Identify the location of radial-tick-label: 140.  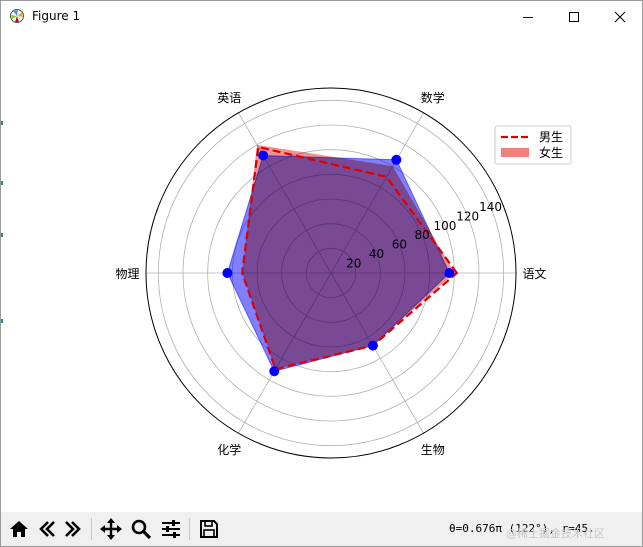
(490, 207).